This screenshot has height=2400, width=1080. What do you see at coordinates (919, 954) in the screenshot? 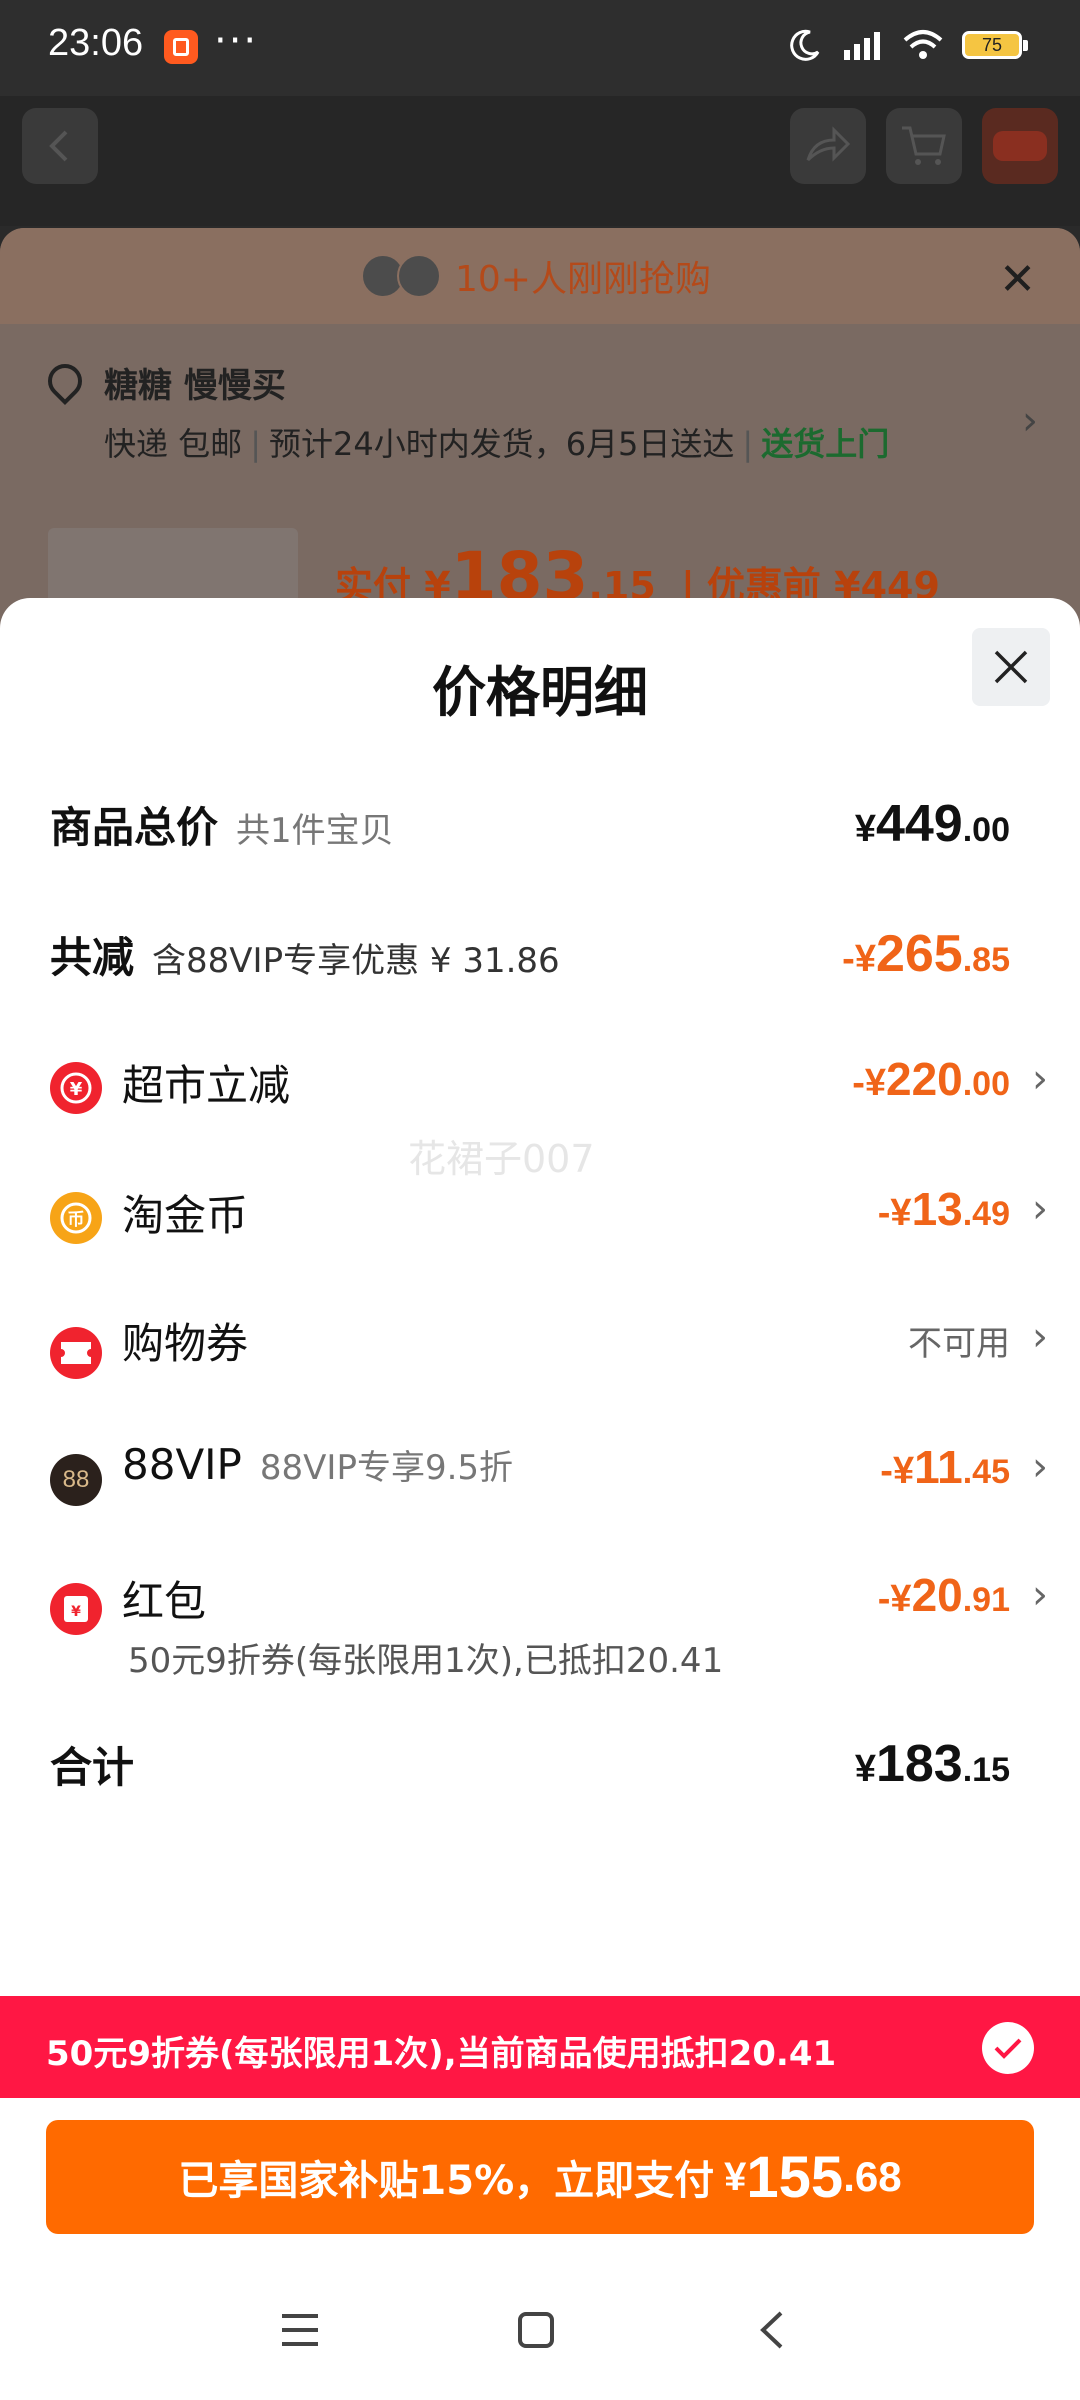
I see `amount-int: 265` at bounding box center [919, 954].